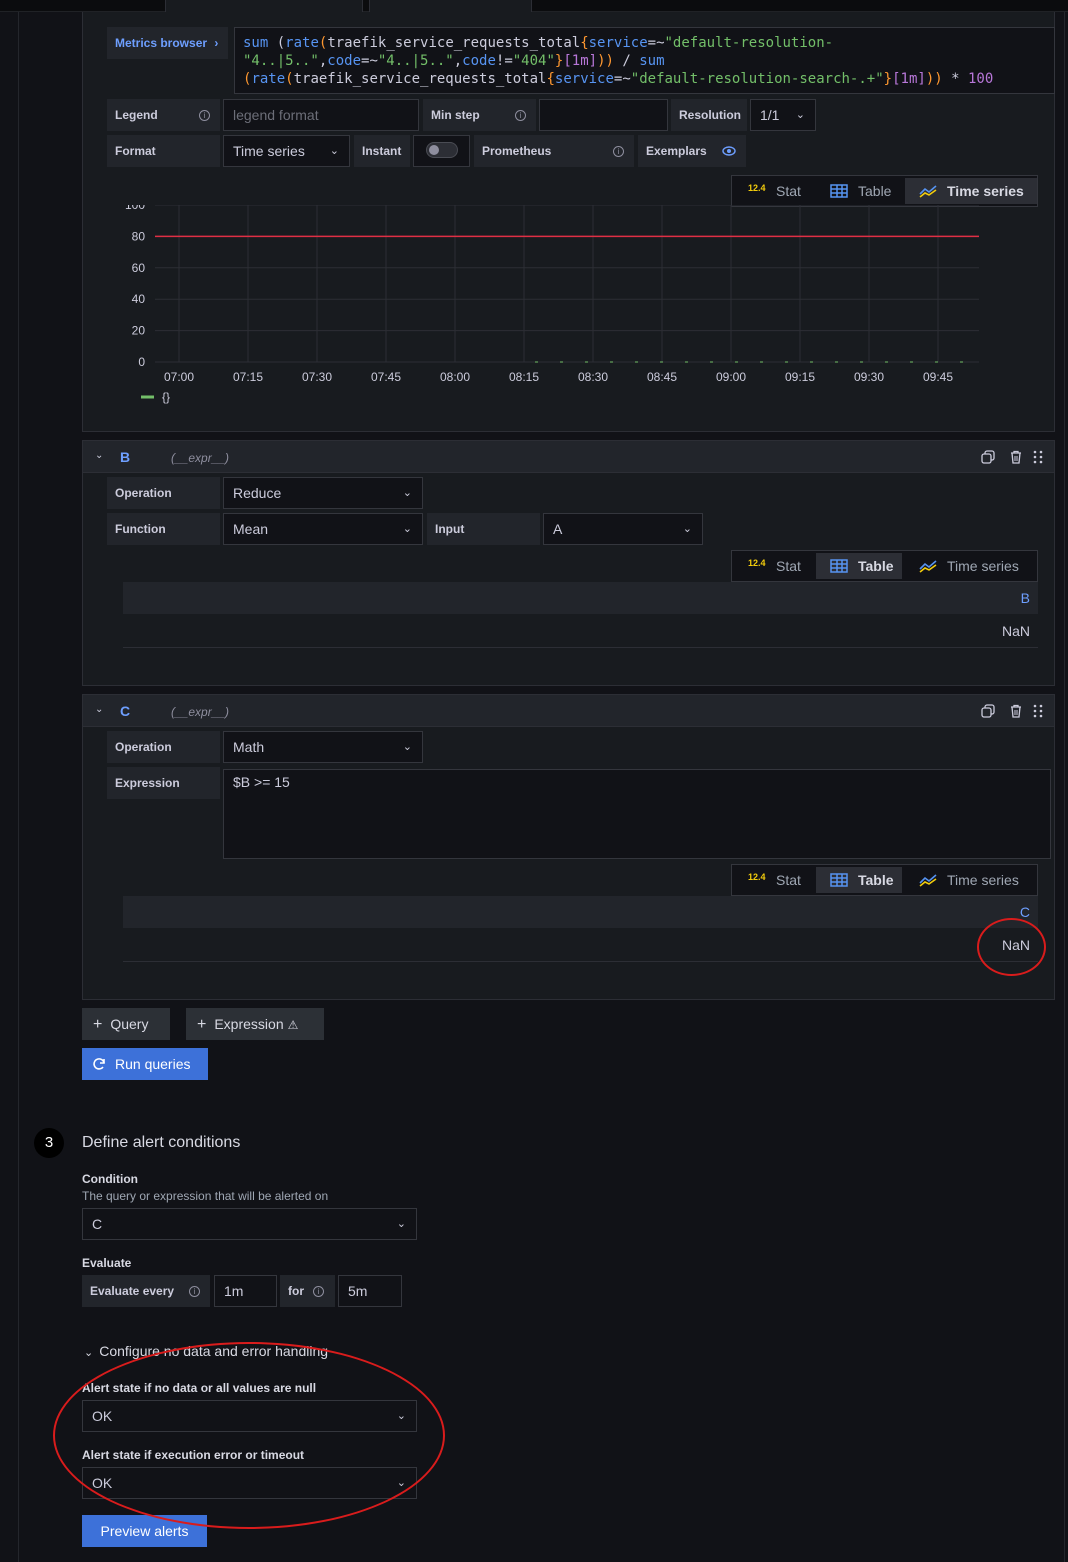 The height and width of the screenshot is (1562, 1068). I want to click on code-token: "4..|5..", so click(415, 61).